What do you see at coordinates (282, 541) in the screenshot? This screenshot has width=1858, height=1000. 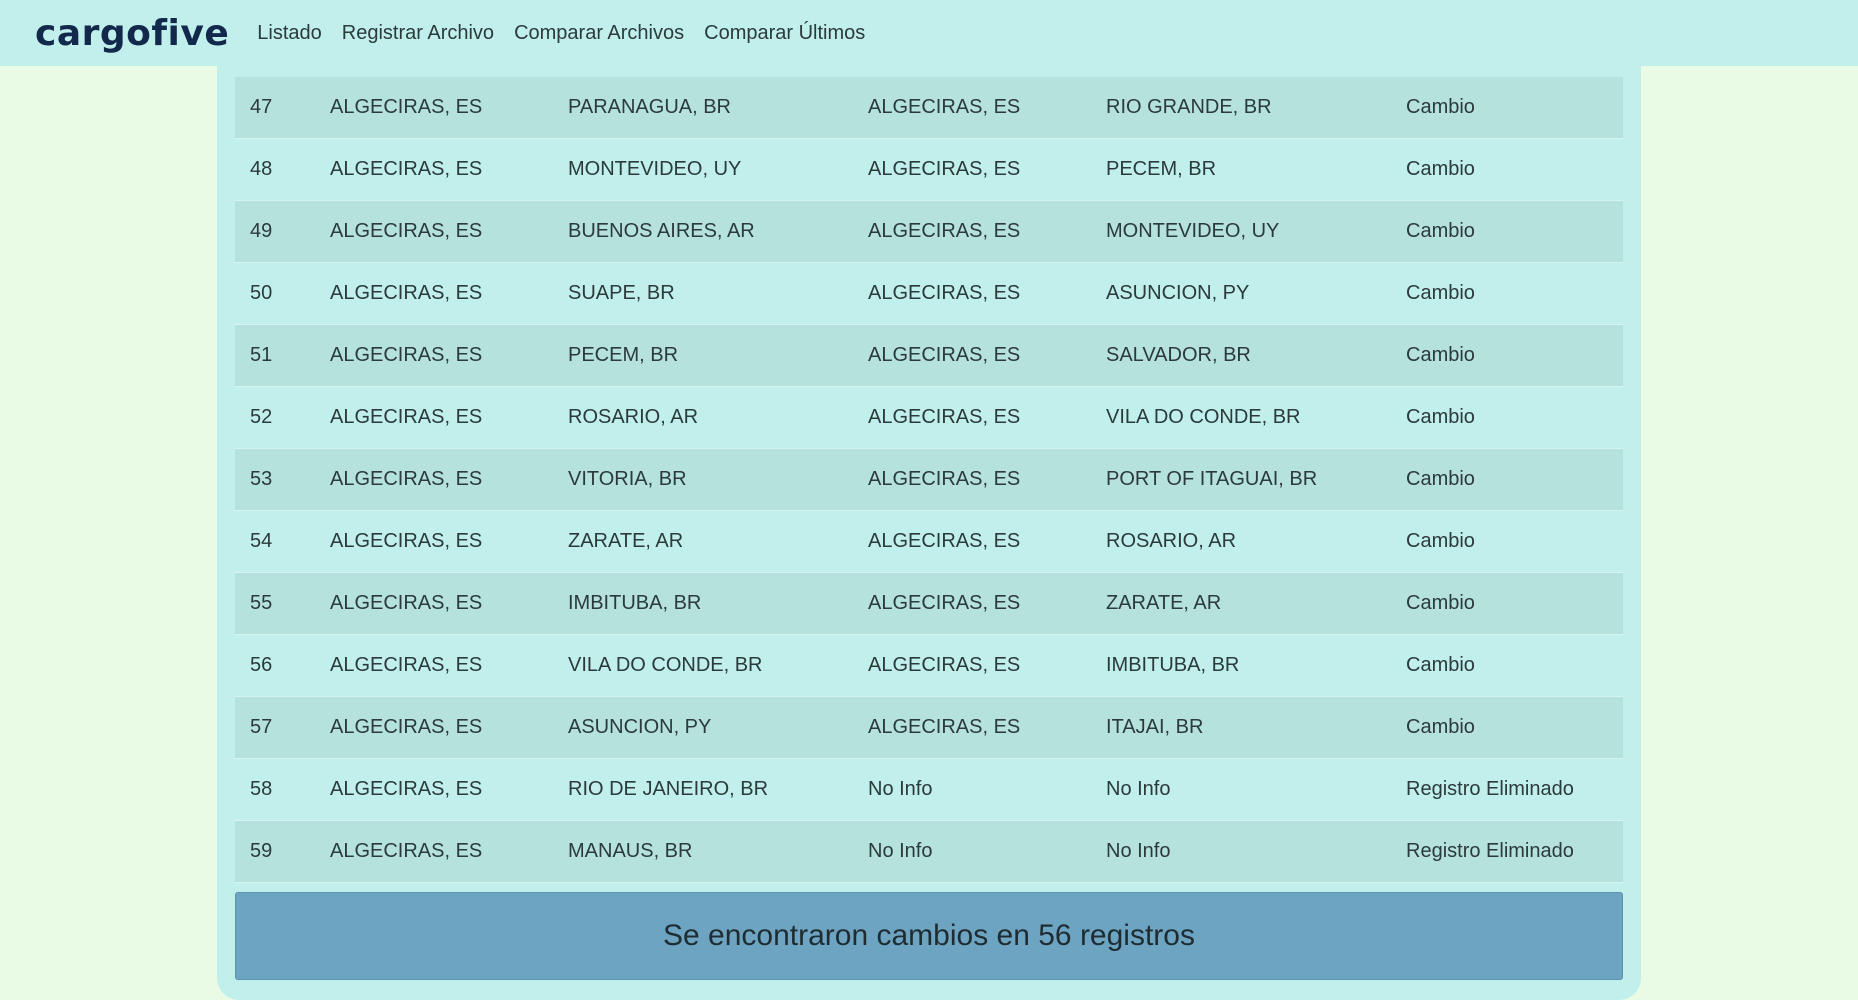 I see `row-number-cell: 54` at bounding box center [282, 541].